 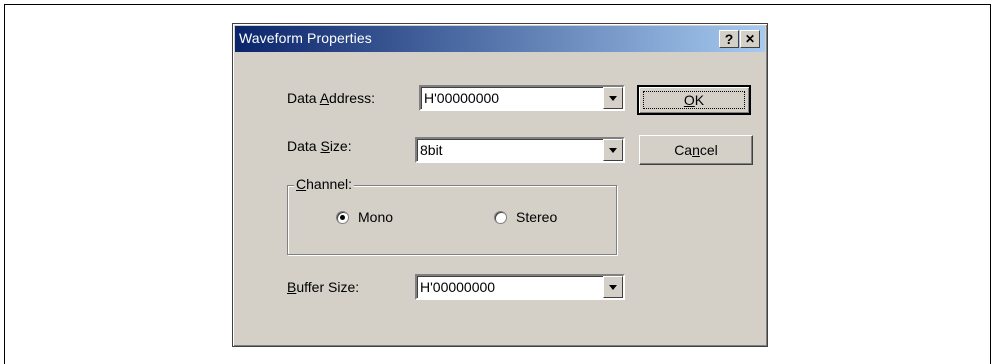 I want to click on stereo-label: Stereo, so click(x=536, y=217).